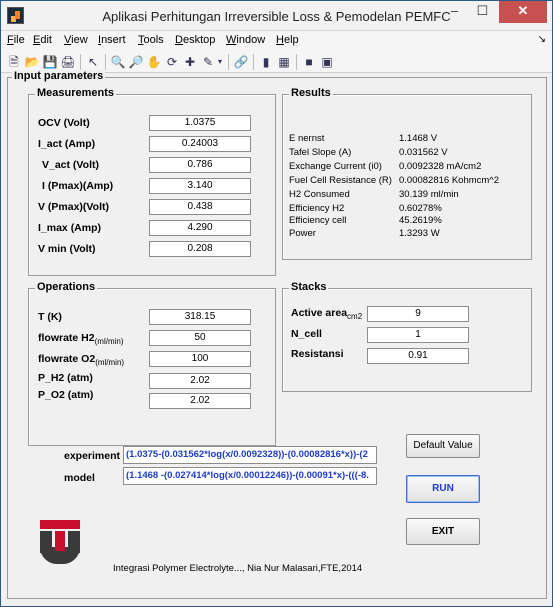 The height and width of the screenshot is (607, 553). Describe the element at coordinates (200, 228) in the screenshot. I see `i-max-field: 4.290` at that location.